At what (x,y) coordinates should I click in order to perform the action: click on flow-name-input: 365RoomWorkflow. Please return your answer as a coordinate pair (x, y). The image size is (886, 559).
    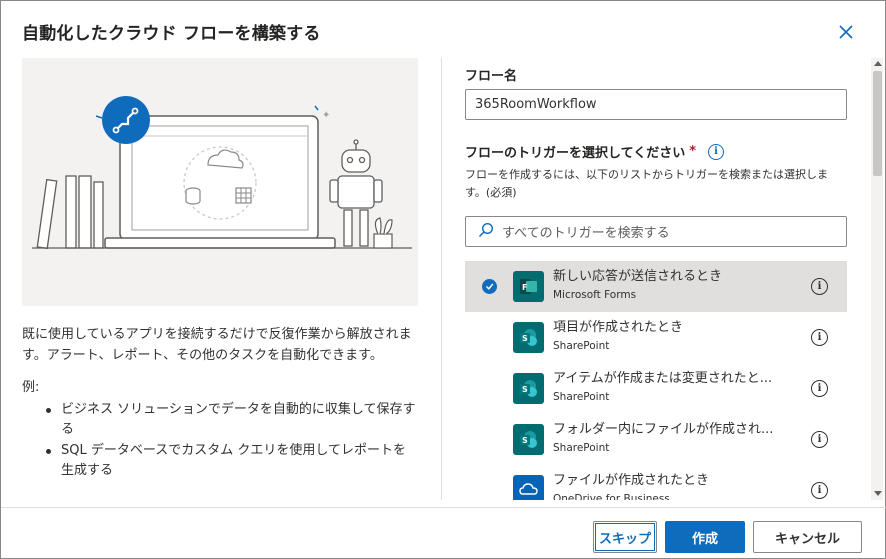
    Looking at the image, I should click on (656, 104).